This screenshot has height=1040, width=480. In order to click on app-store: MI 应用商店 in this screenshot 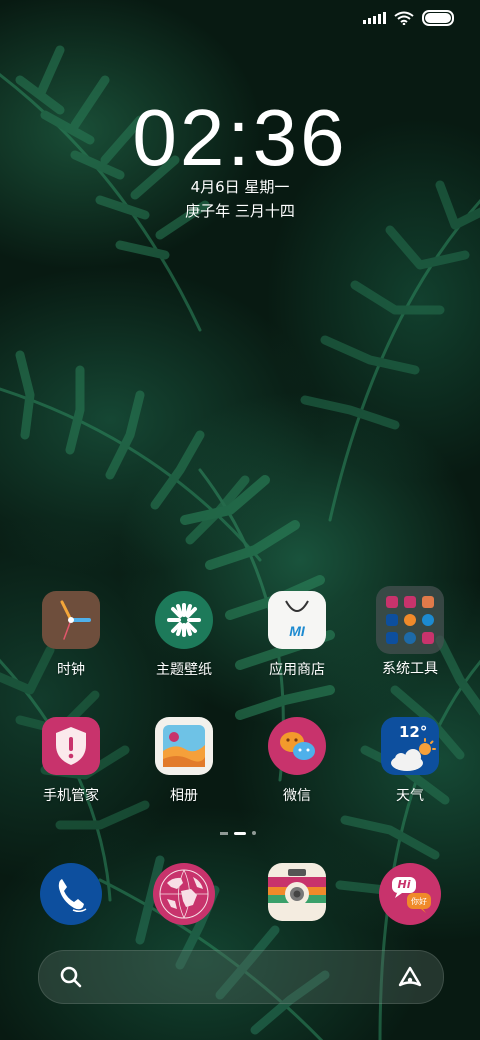, I will do `click(297, 635)`.